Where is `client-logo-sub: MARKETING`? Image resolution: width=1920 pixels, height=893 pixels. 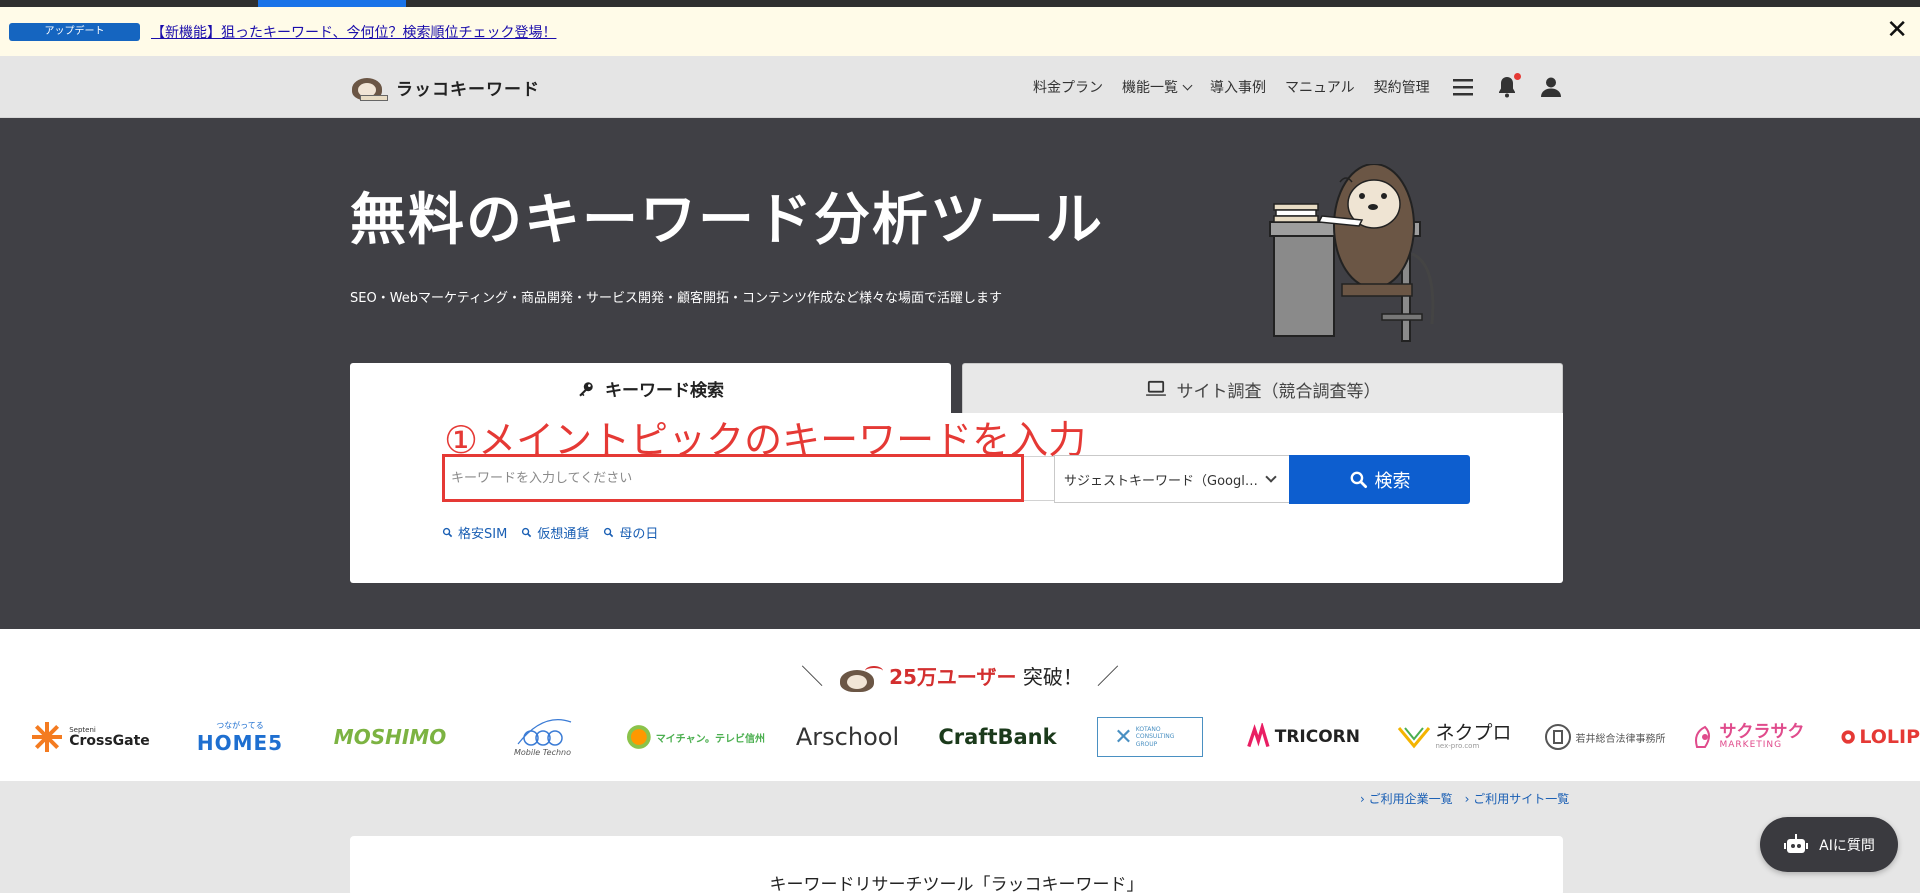 client-logo-sub: MARKETING is located at coordinates (1751, 745).